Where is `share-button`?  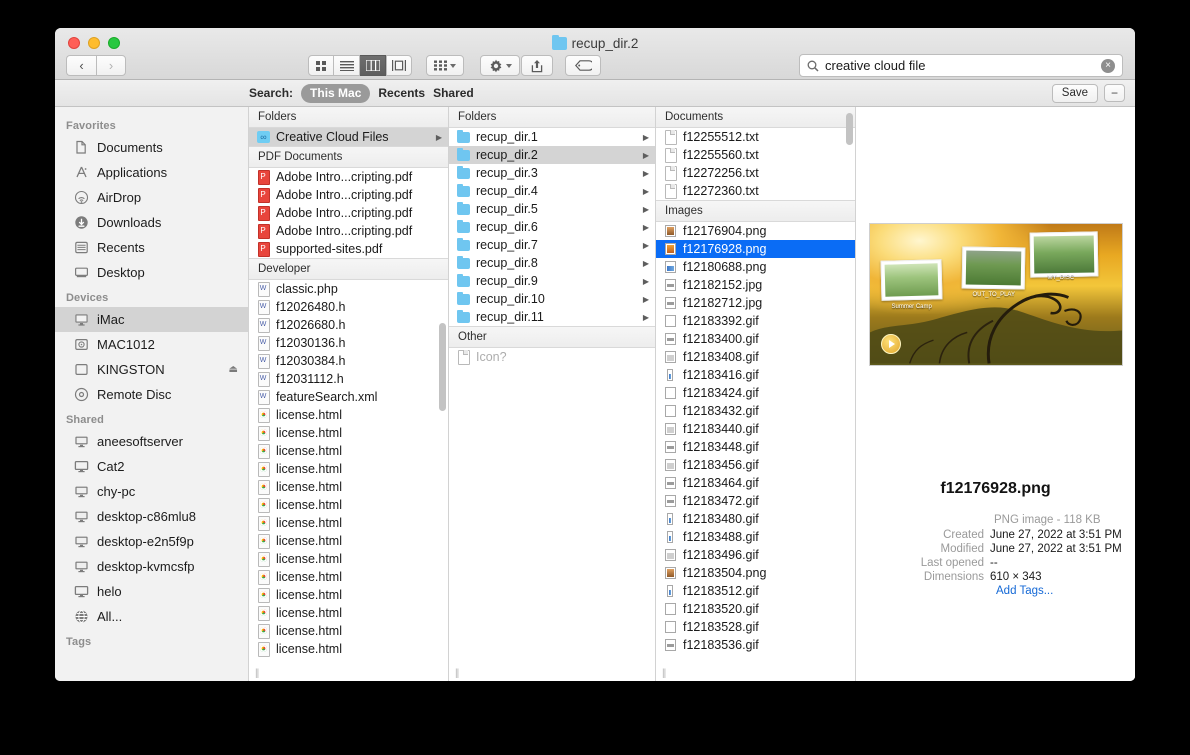 share-button is located at coordinates (537, 65).